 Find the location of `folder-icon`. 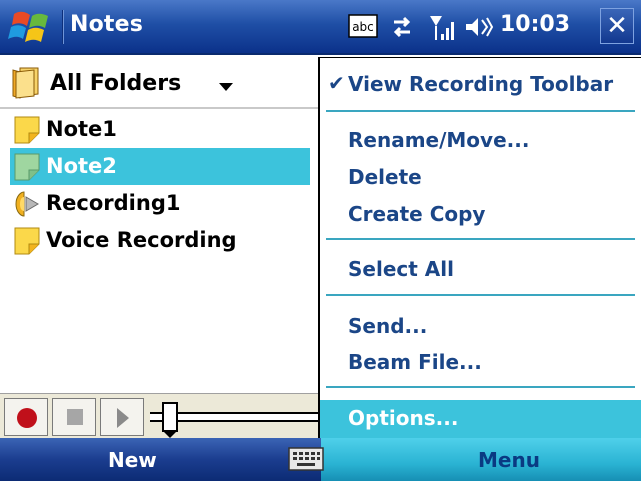

folder-icon is located at coordinates (25, 83).